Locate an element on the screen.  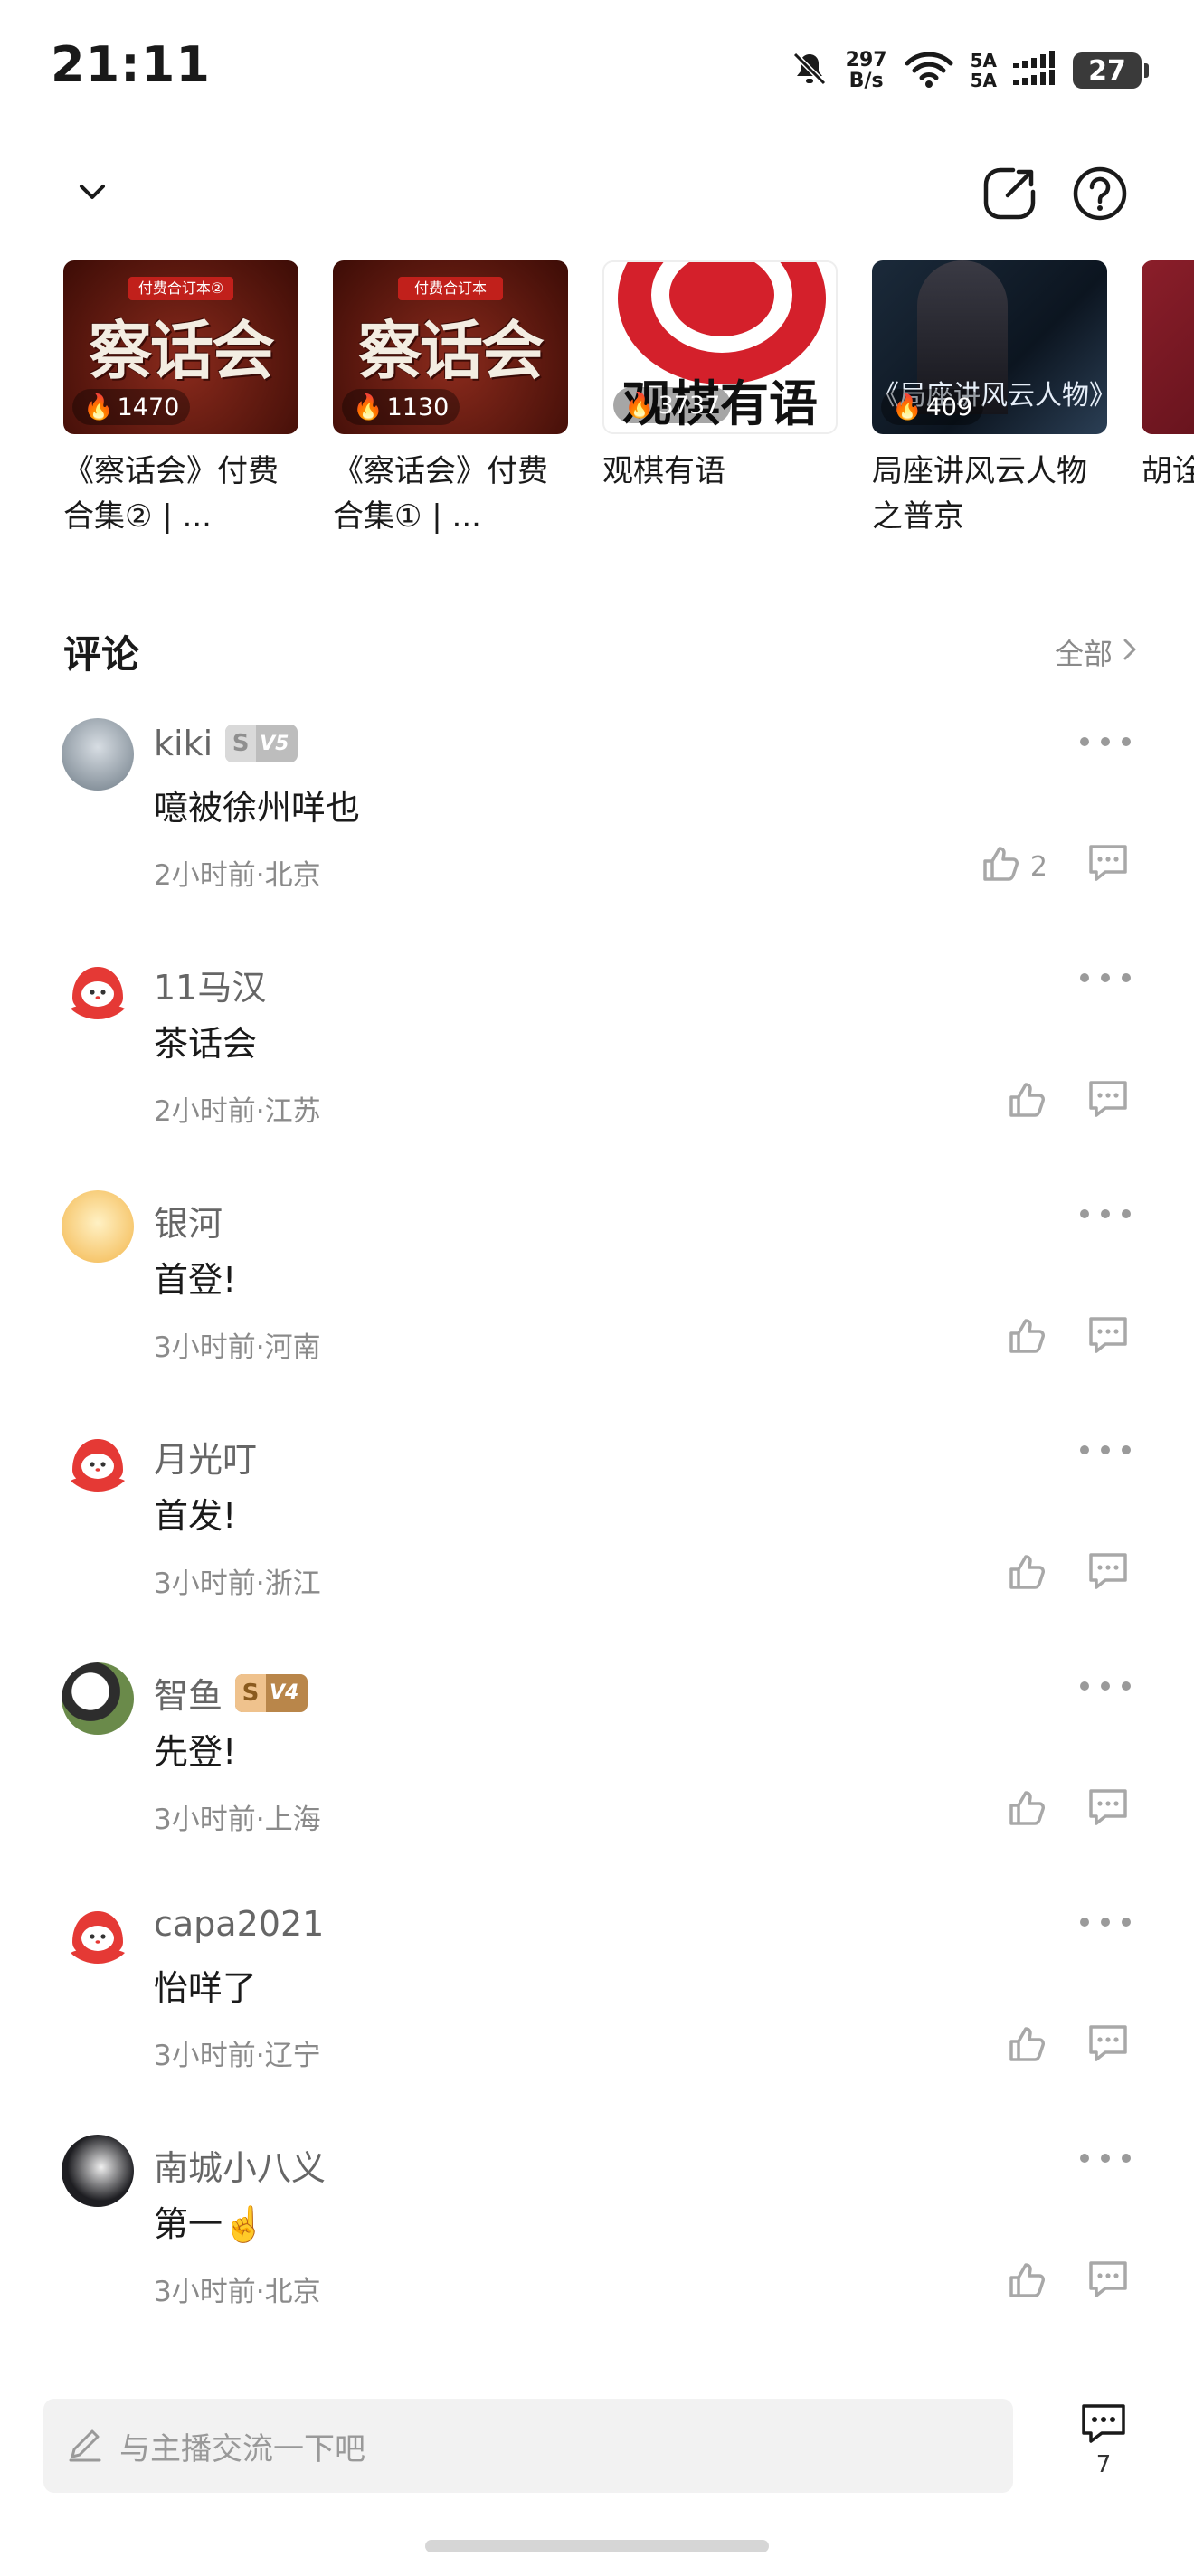
play-count-value: 409 is located at coordinates (949, 407).